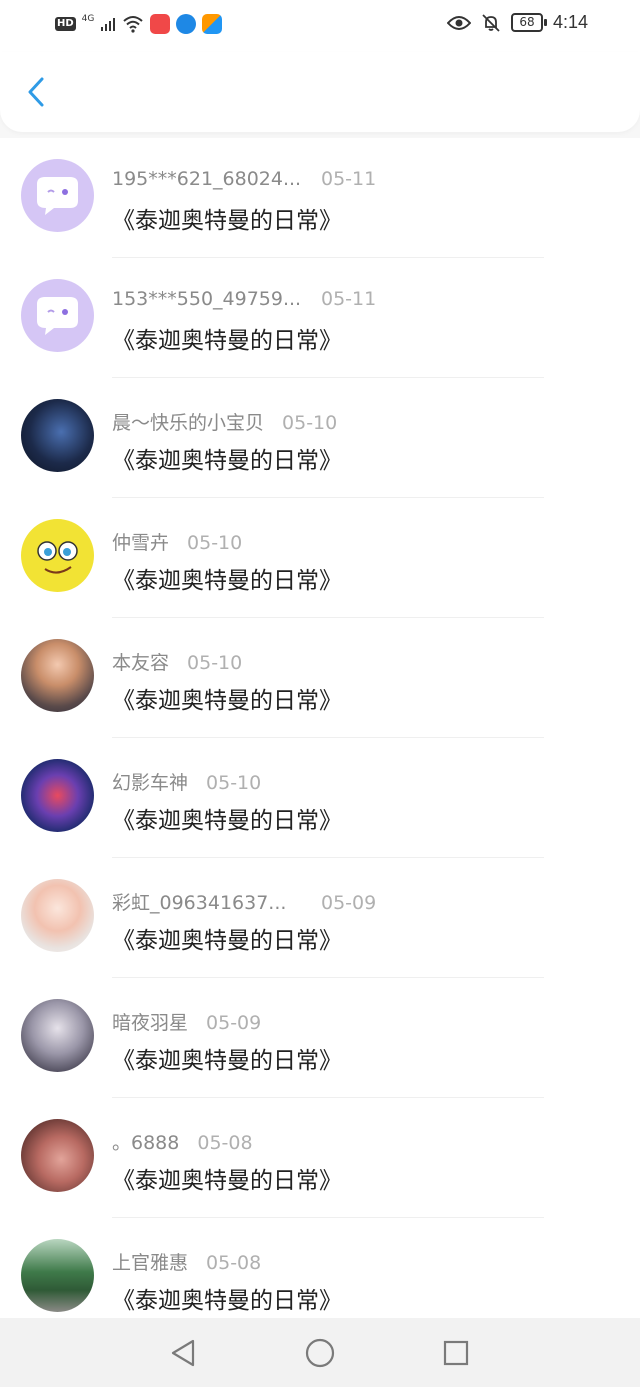  I want to click on list-item: 本友容 05-10 《泰迦奥特曼的日常》, so click(320, 678).